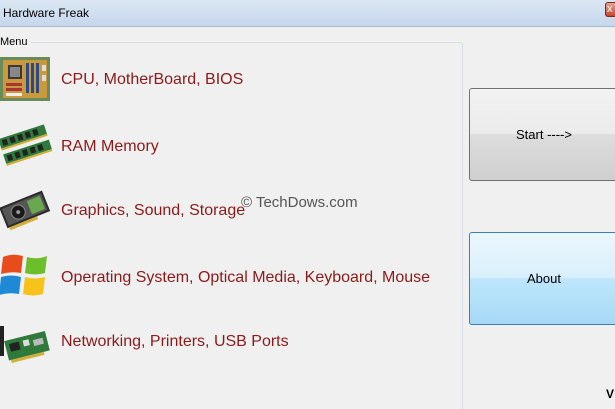 The image size is (615, 409). Describe the element at coordinates (25, 79) in the screenshot. I see `motherboard-icon` at that location.